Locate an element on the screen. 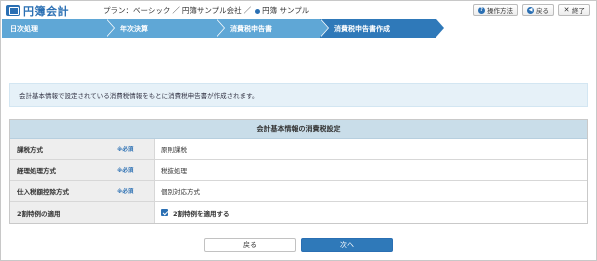 The image size is (597, 261). plan-info: プラン：ベーシック／円簿サンプル会社／円簿 サンプル is located at coordinates (206, 10).